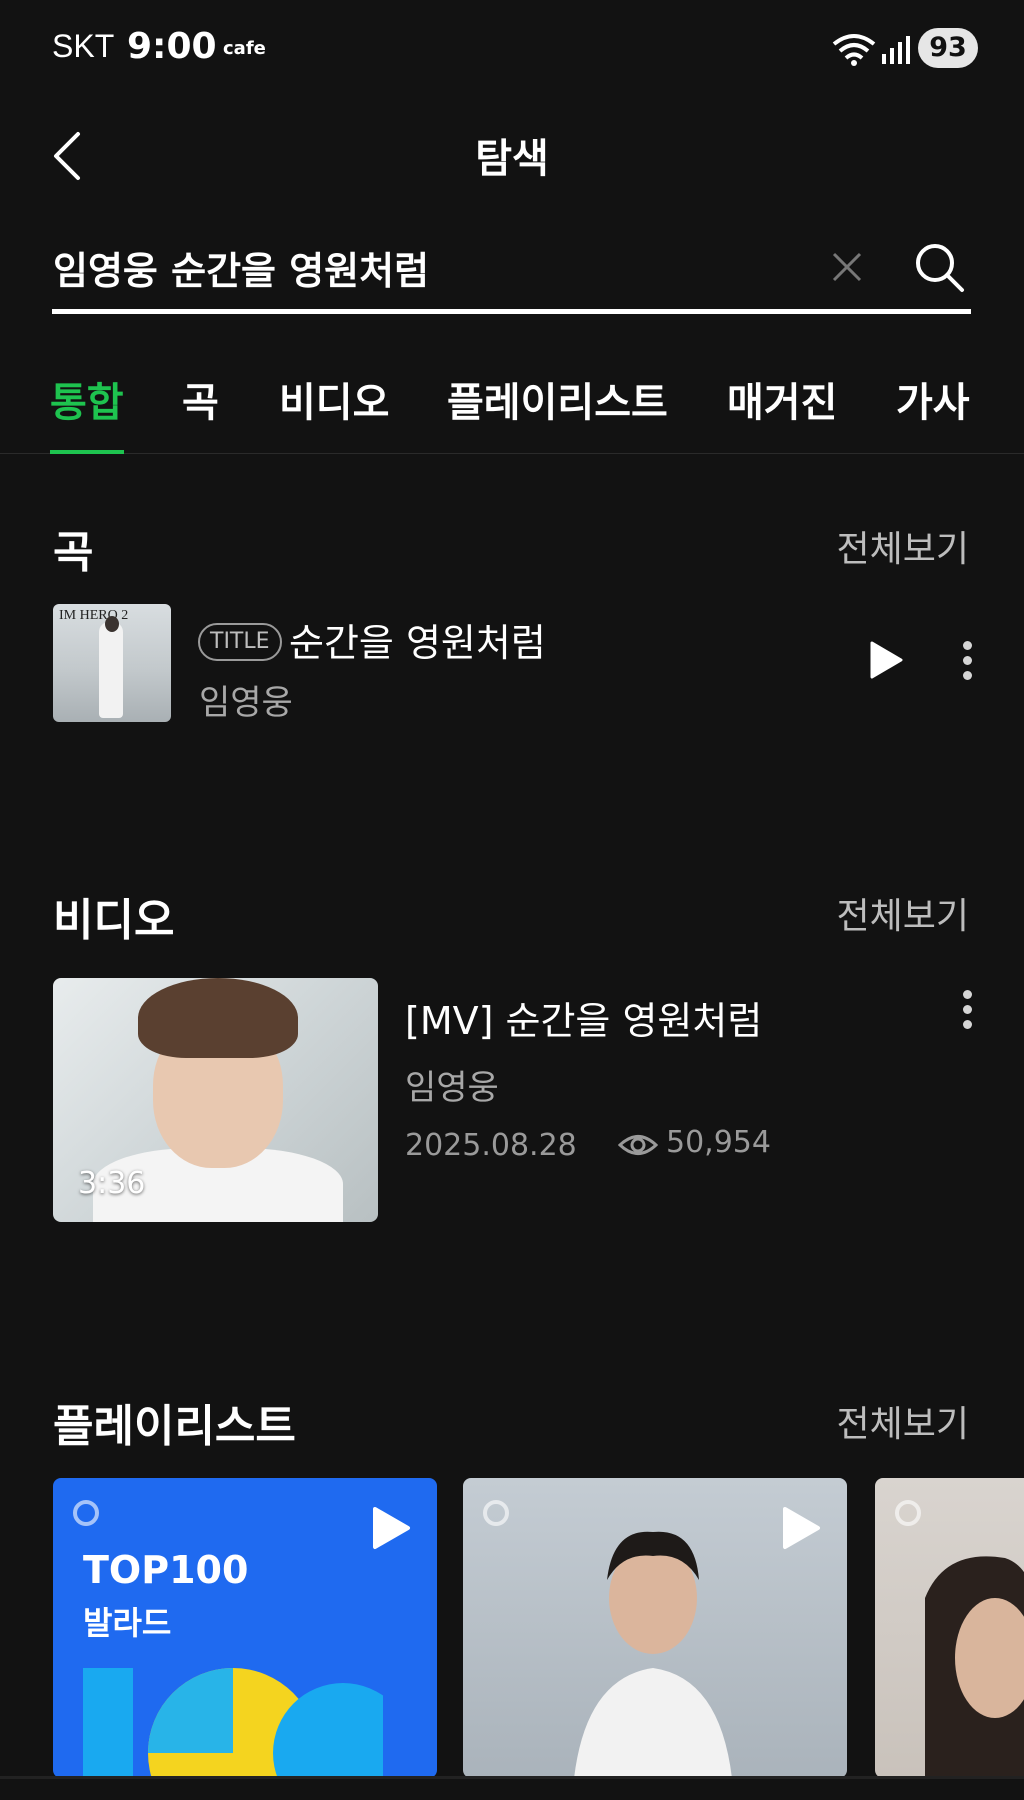 This screenshot has width=1024, height=1800. I want to click on section-title-playlist: 플레이리스트, so click(174, 1426).